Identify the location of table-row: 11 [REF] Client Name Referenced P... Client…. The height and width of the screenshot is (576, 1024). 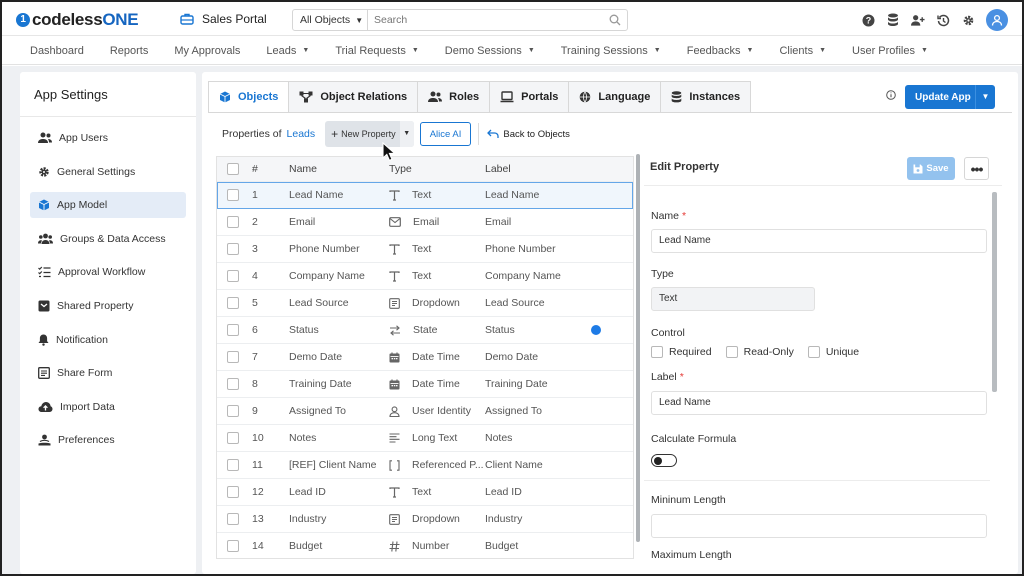
(425, 465).